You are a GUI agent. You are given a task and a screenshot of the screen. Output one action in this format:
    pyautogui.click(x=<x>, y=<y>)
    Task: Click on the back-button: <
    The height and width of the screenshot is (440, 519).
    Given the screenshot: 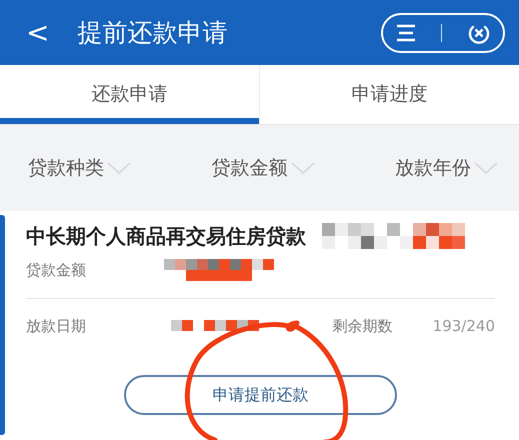 What is the action you would take?
    pyautogui.click(x=38, y=32)
    